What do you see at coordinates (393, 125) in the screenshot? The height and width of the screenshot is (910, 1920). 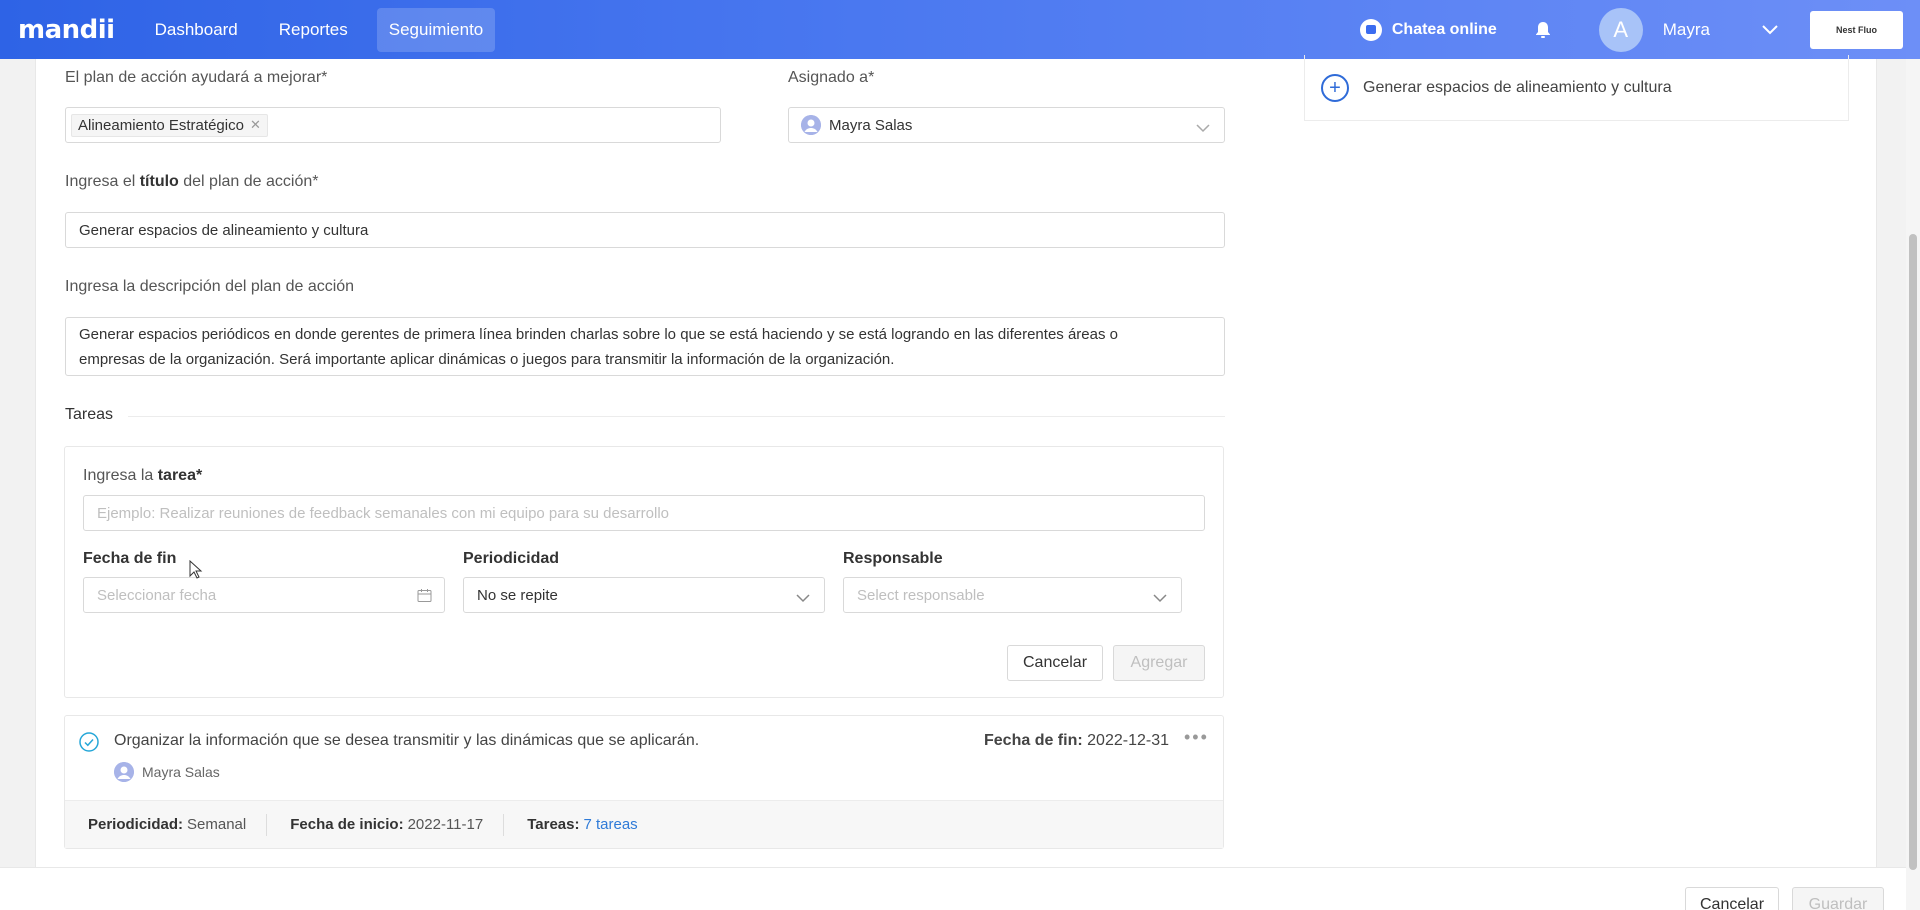 I see `improve-select: Alineamiento Estratégico ✕` at bounding box center [393, 125].